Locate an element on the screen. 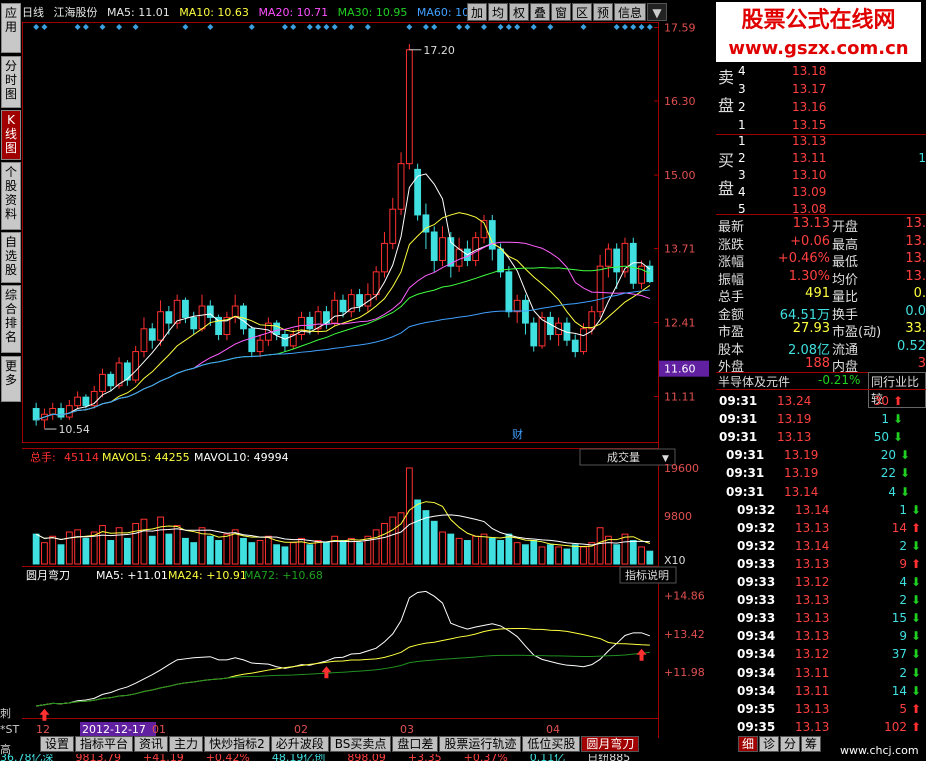  buy-order-row: 1 13.13 is located at coordinates (832, 142).